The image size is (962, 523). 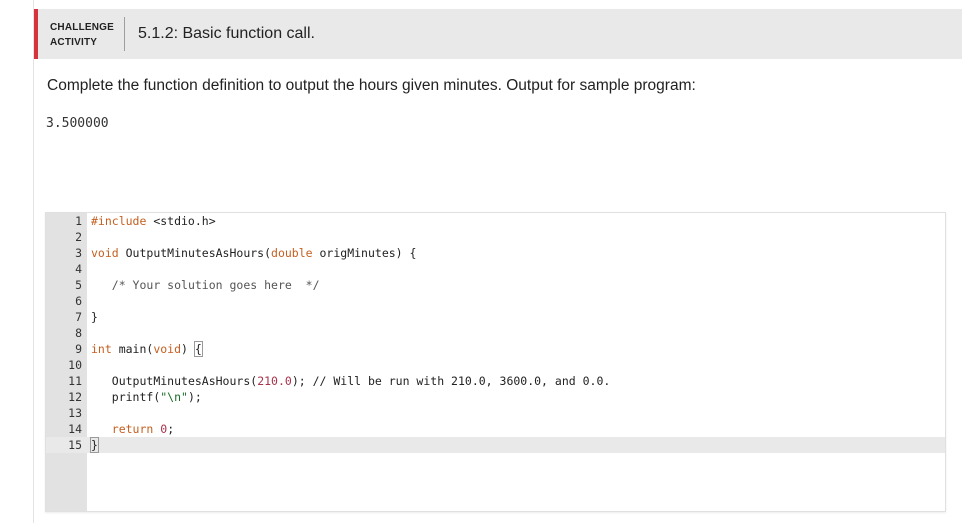 What do you see at coordinates (78, 317) in the screenshot?
I see `line-number: 7` at bounding box center [78, 317].